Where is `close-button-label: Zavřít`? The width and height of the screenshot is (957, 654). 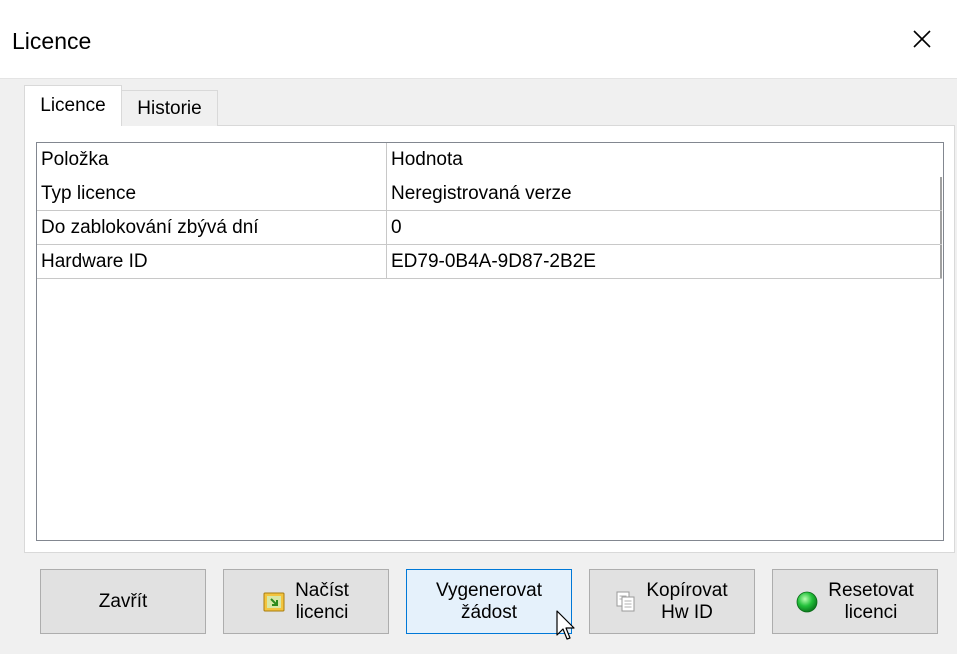 close-button-label: Zavřít is located at coordinates (123, 601).